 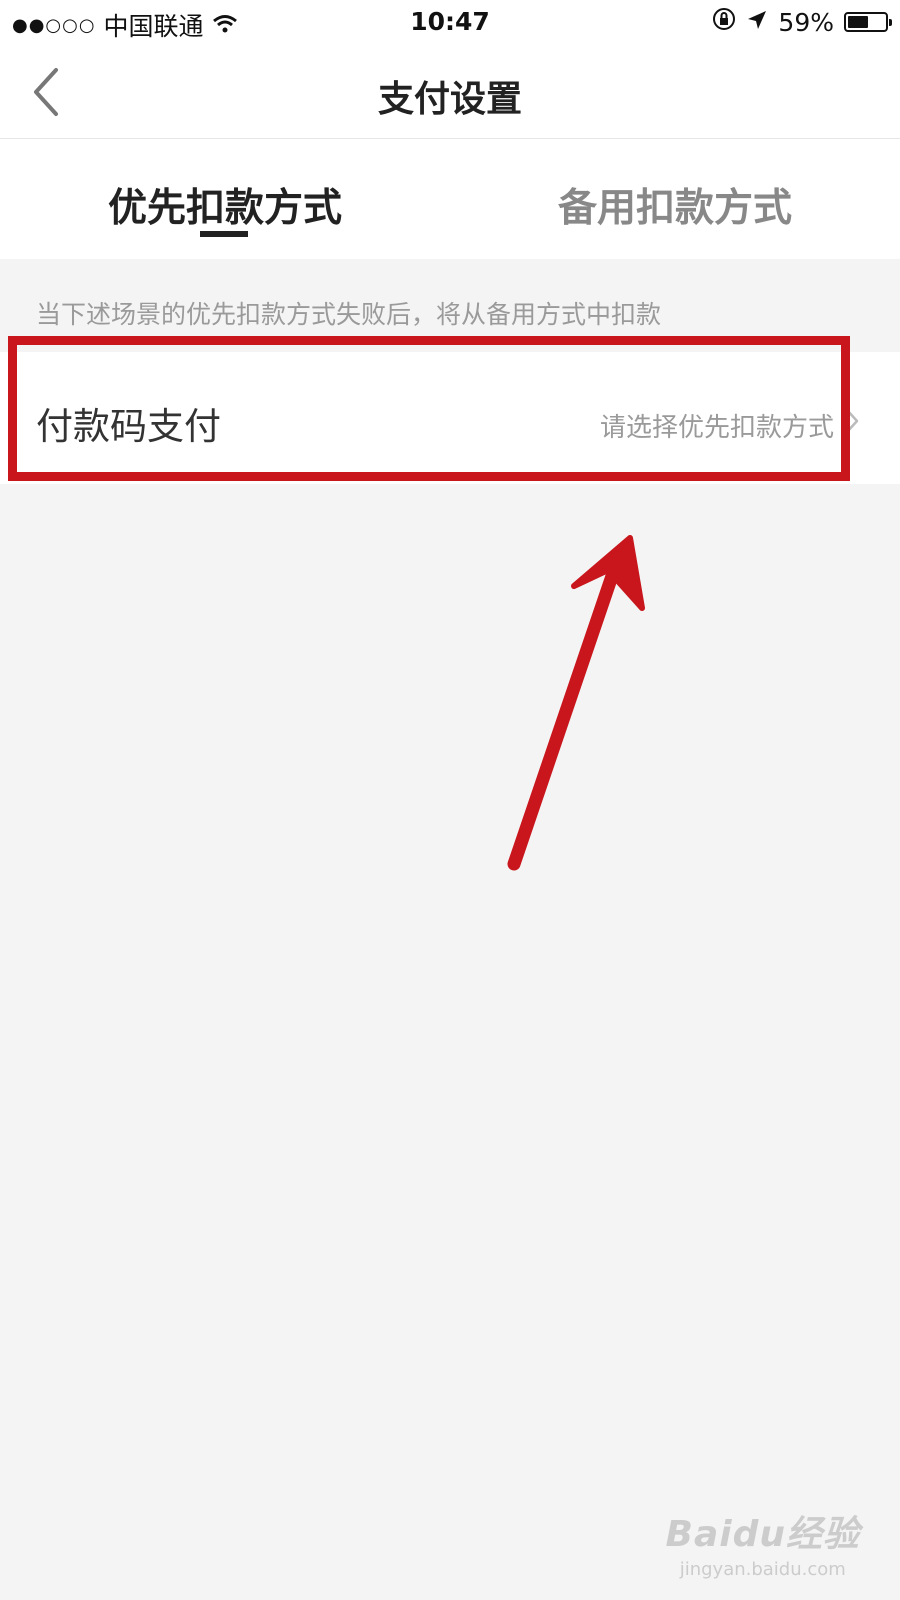 What do you see at coordinates (890, 22) in the screenshot?
I see `battery-cap` at bounding box center [890, 22].